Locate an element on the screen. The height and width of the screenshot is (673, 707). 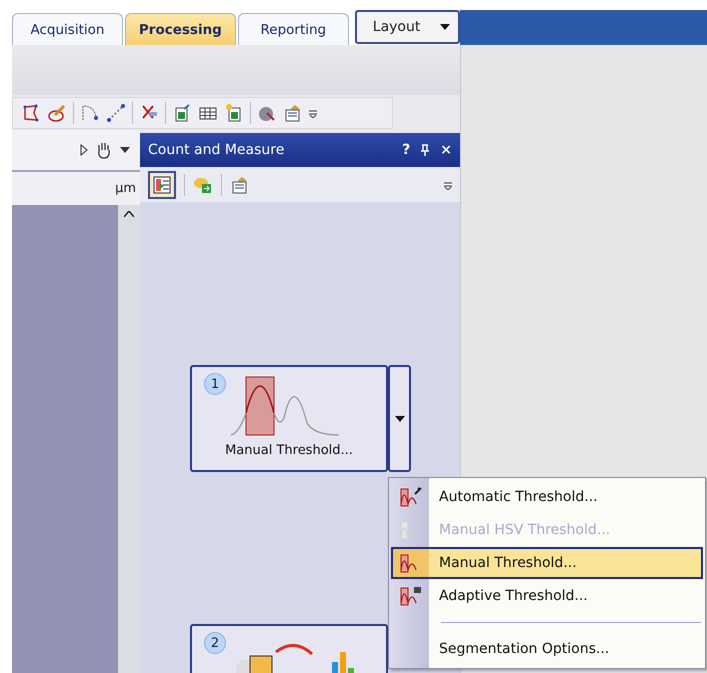
unit-label: µm is located at coordinates (125, 188).